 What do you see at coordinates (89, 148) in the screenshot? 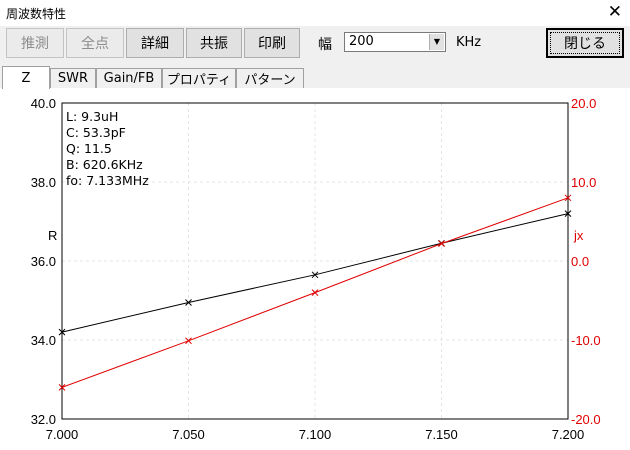
I see `info-q: Q: 11.5` at bounding box center [89, 148].